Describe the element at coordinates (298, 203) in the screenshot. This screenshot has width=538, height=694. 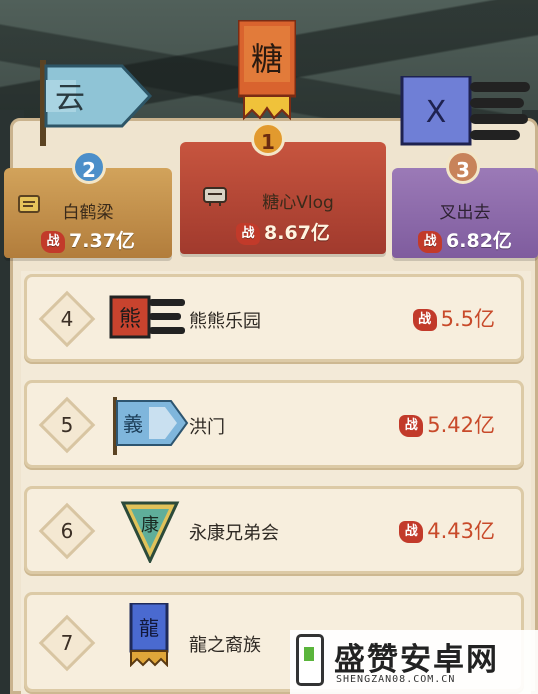
I see `podium-name: 糖心Vlog` at that location.